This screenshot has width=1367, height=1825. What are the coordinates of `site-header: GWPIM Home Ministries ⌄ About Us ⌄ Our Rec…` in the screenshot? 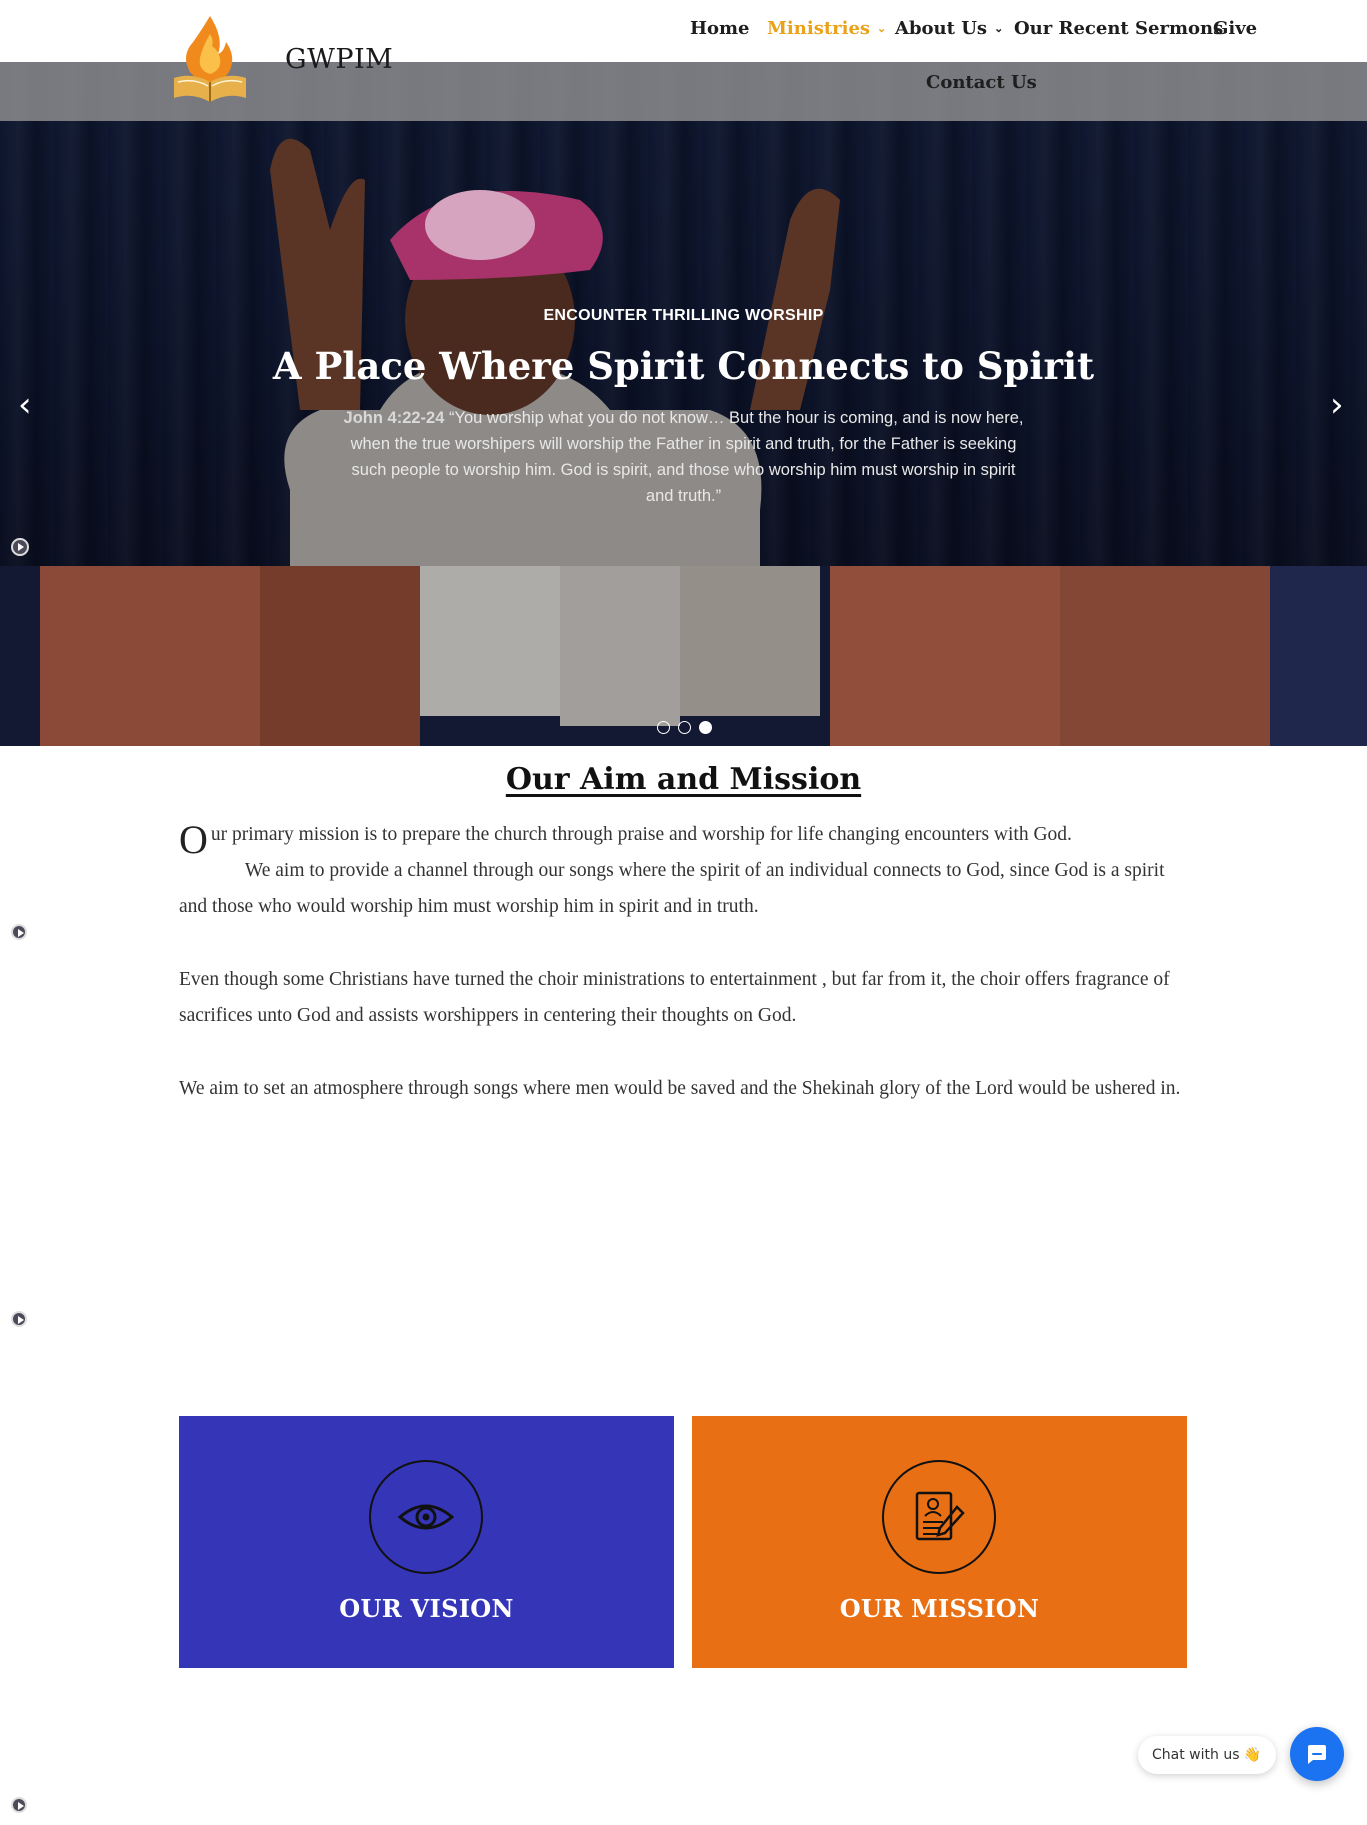 It's located at (683, 60).